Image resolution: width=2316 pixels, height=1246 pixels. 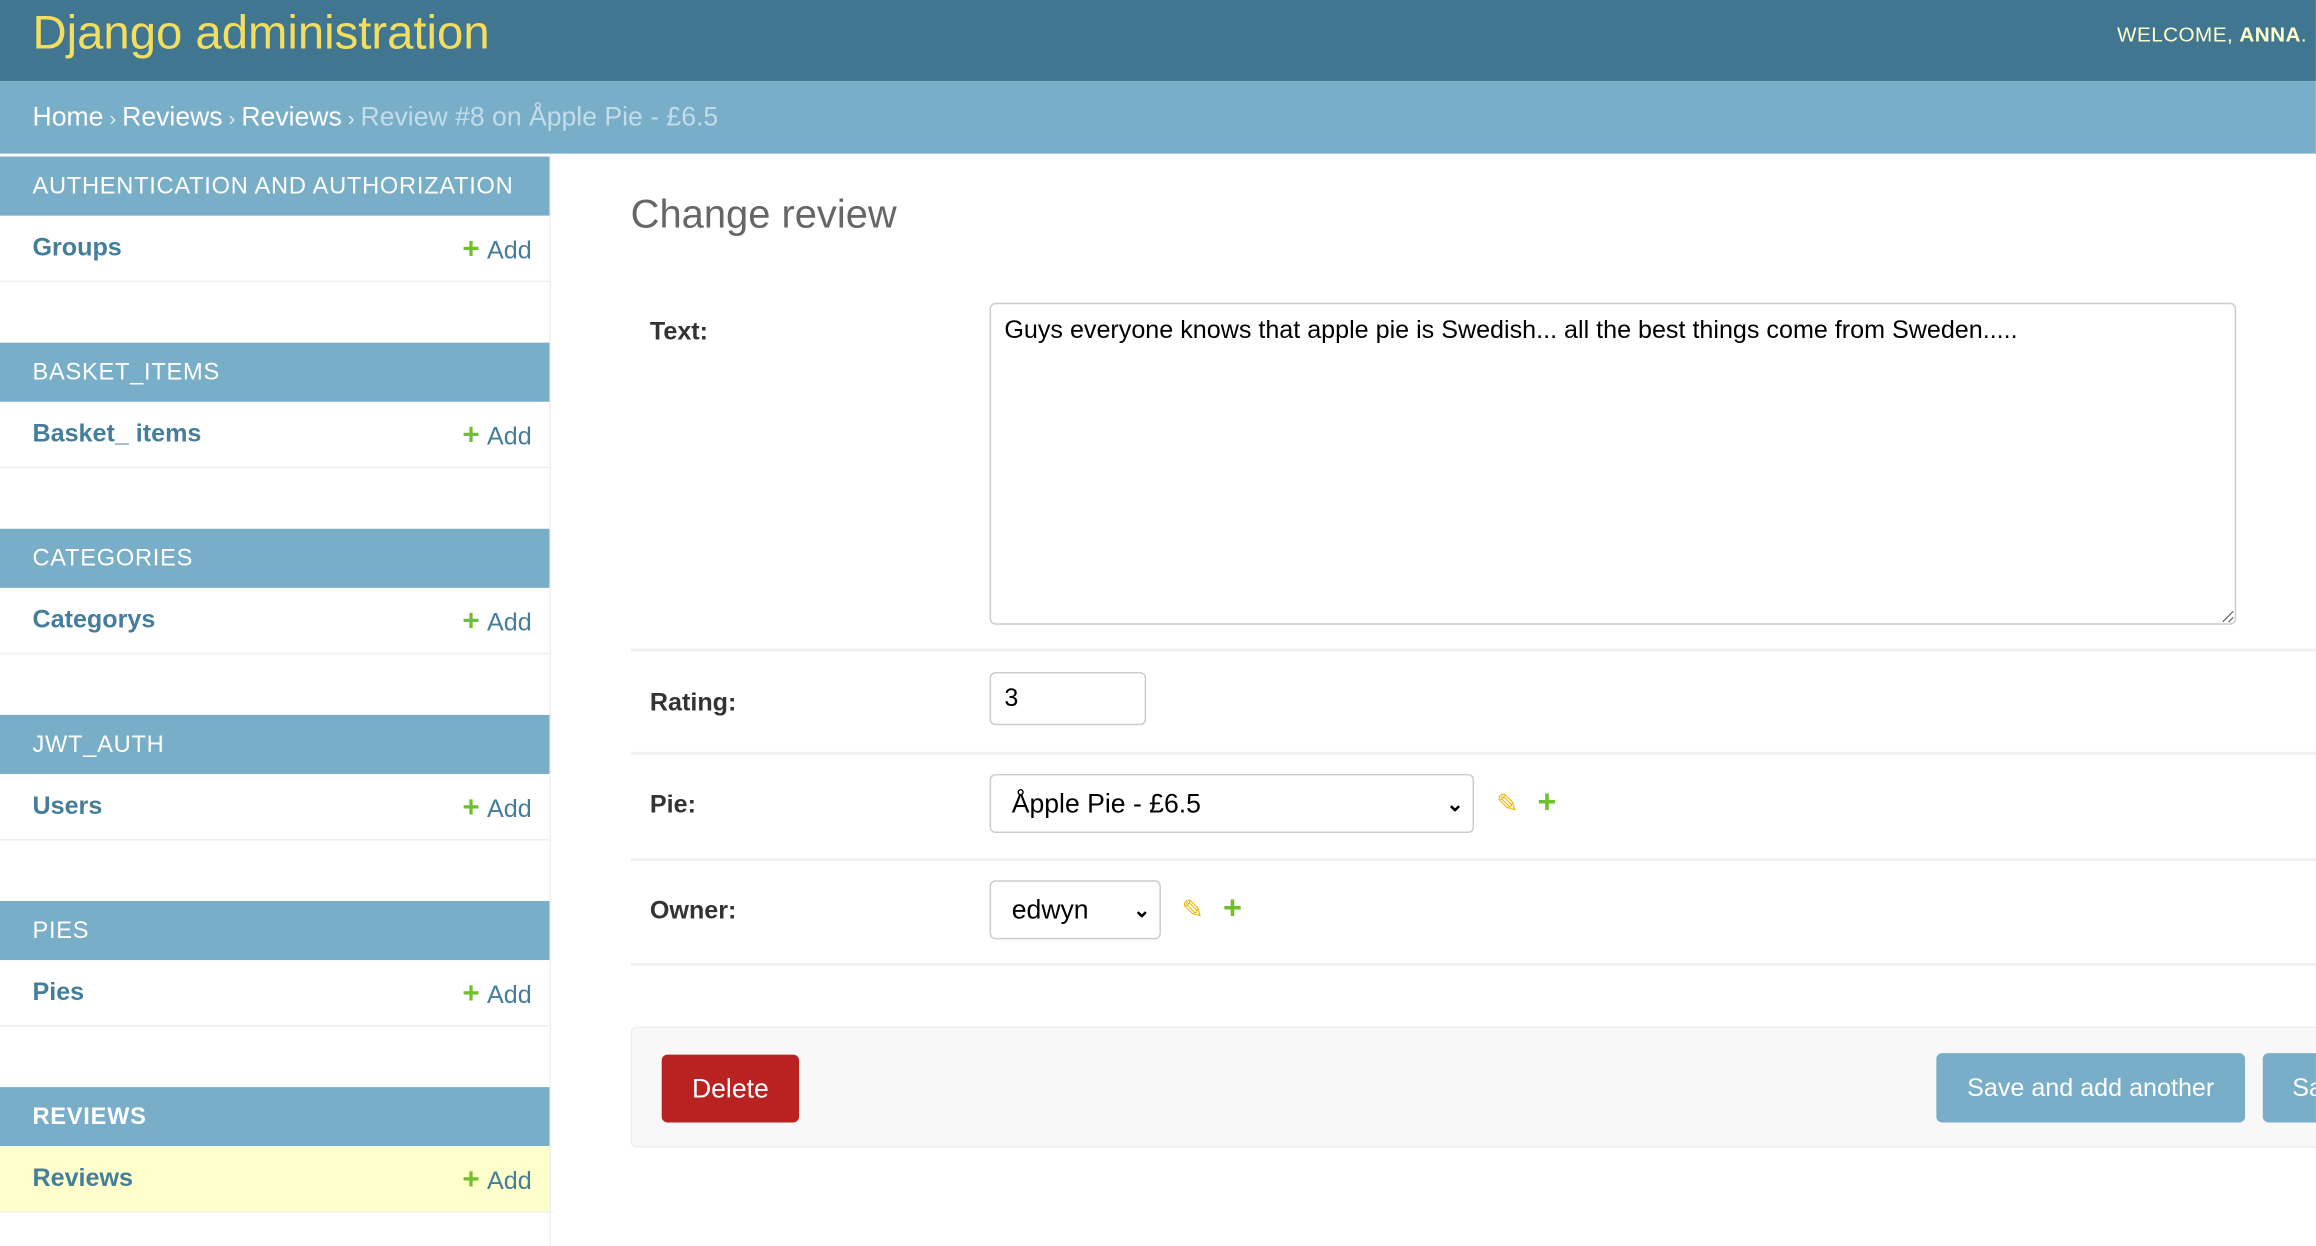 I want to click on page-title: Change review, so click(x=763, y=214).